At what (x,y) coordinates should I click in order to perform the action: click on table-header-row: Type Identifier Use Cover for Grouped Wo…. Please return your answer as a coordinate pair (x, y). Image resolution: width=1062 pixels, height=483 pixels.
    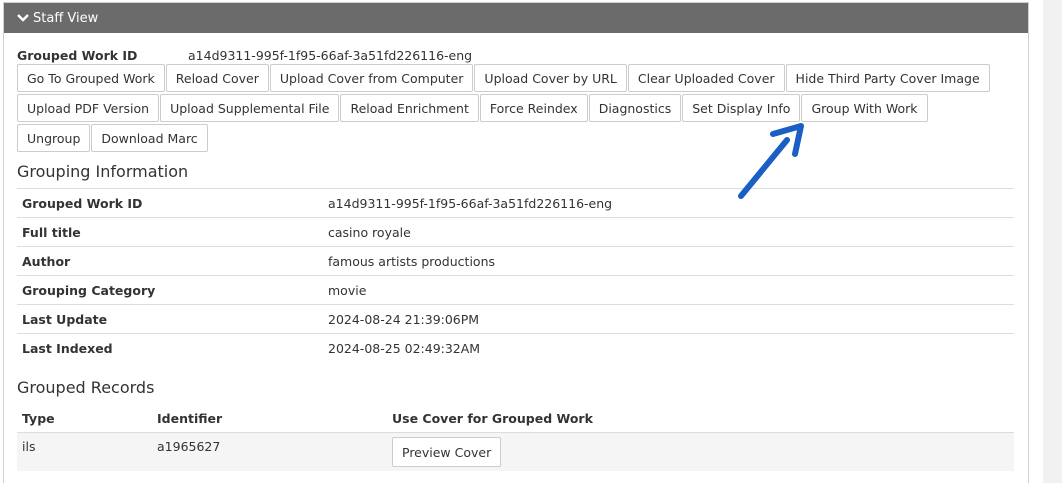
    Looking at the image, I should click on (515, 418).